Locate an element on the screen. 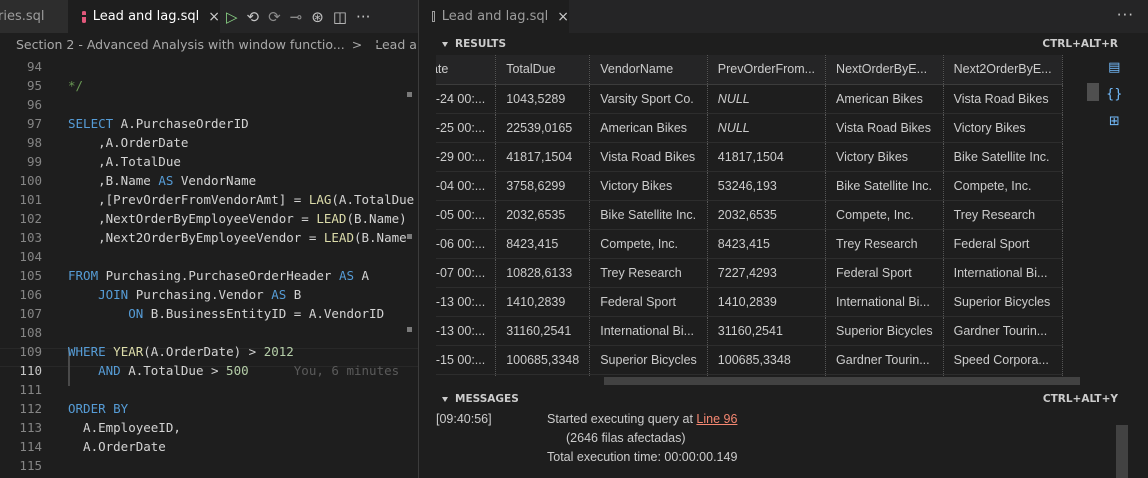 The height and width of the screenshot is (478, 1148). table-cell: 10828,6133 is located at coordinates (543, 273).